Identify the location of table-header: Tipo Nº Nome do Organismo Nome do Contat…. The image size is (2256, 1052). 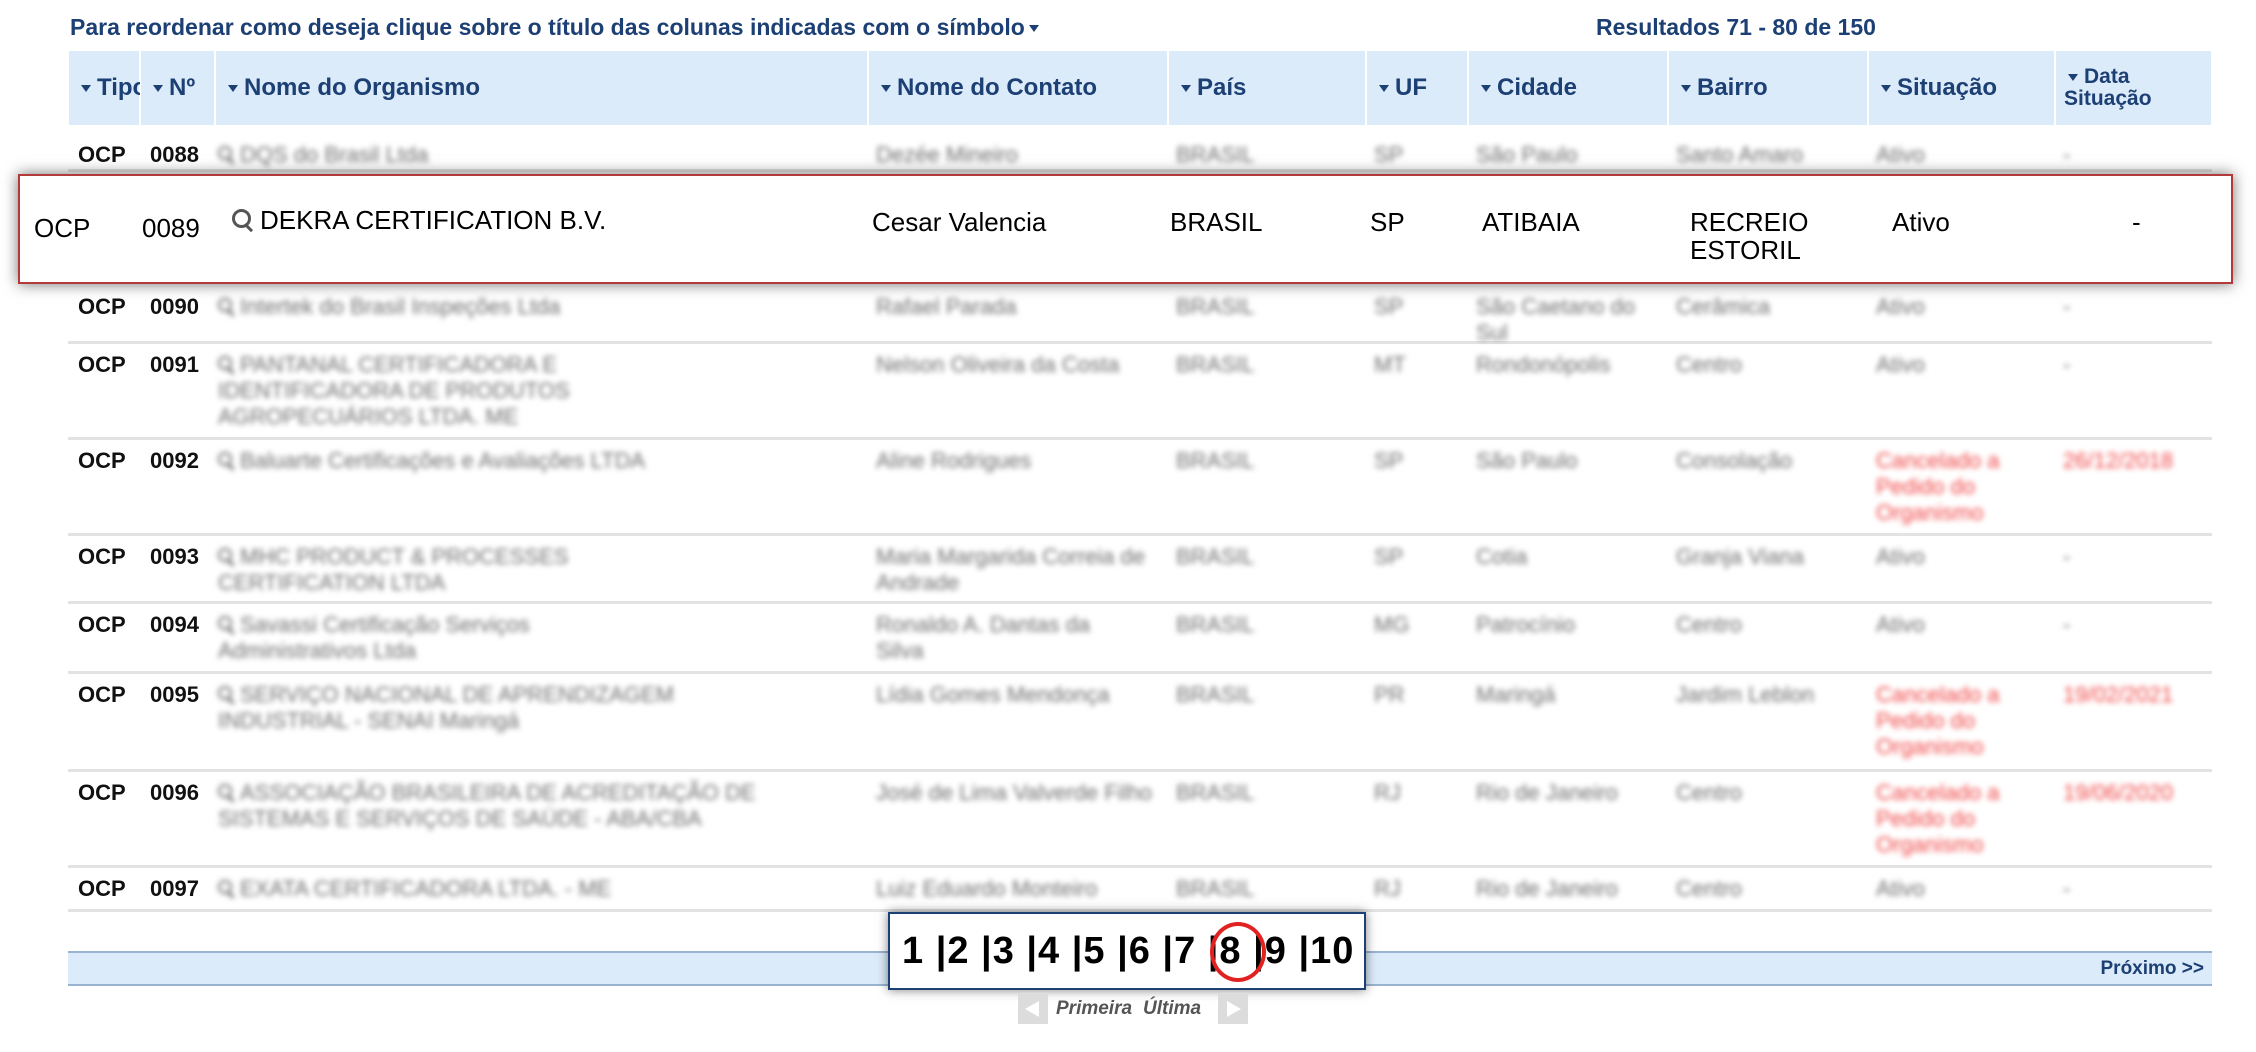
(1140, 88).